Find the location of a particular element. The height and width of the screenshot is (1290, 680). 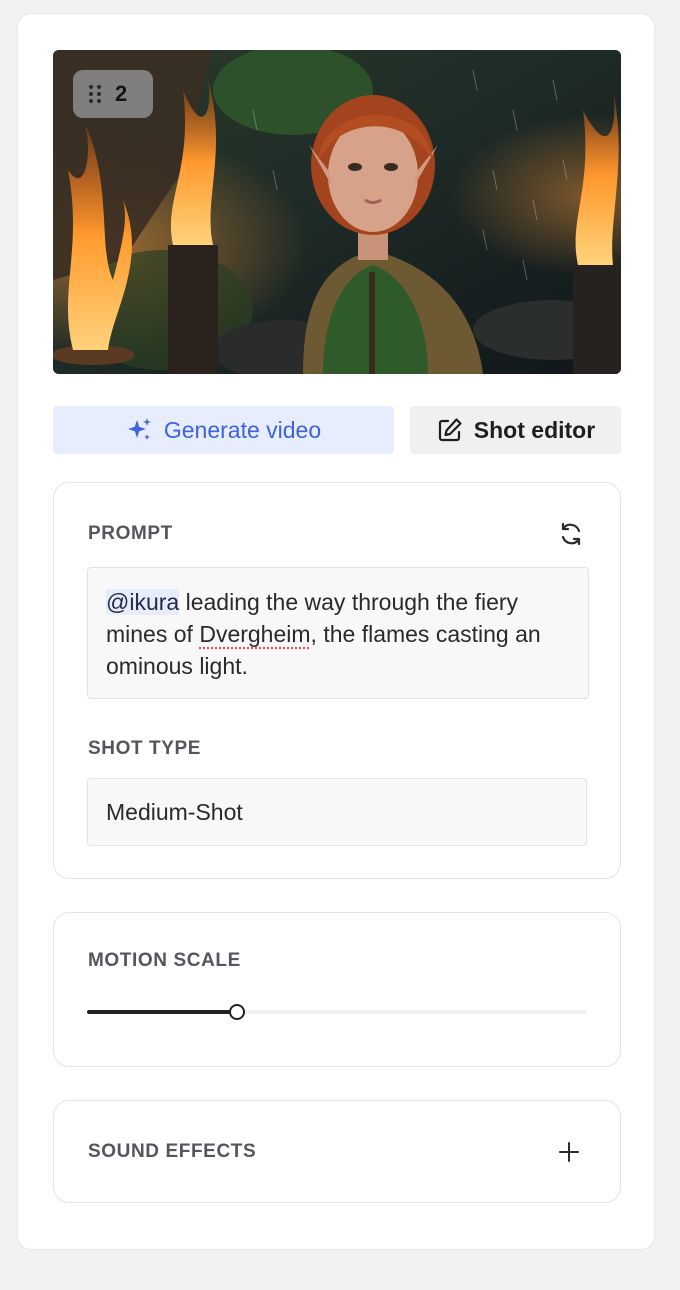

motion-scale-panel: MOTION SCALE is located at coordinates (337, 989).